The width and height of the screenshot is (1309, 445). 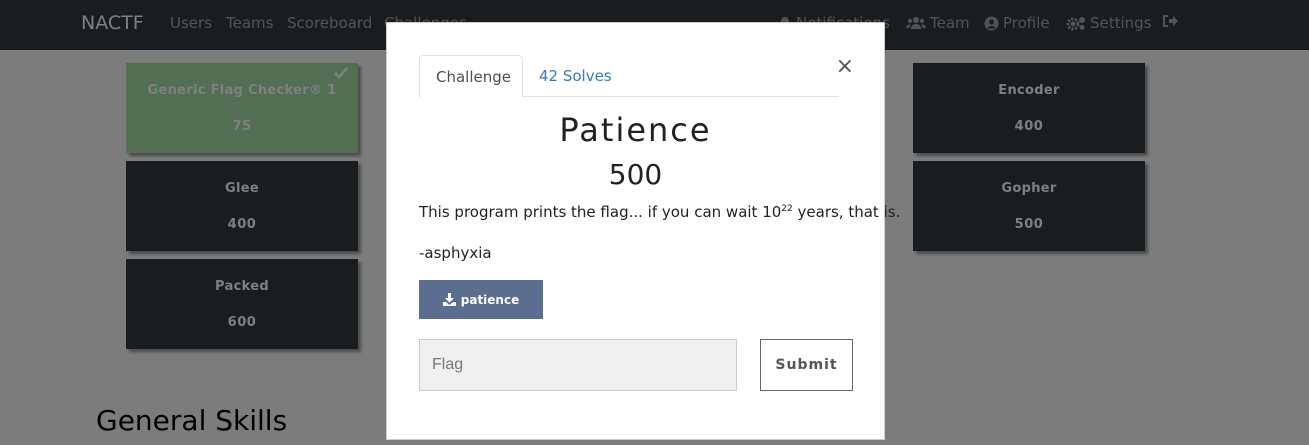 I want to click on challenge-author: -asphyxia, so click(x=455, y=253).